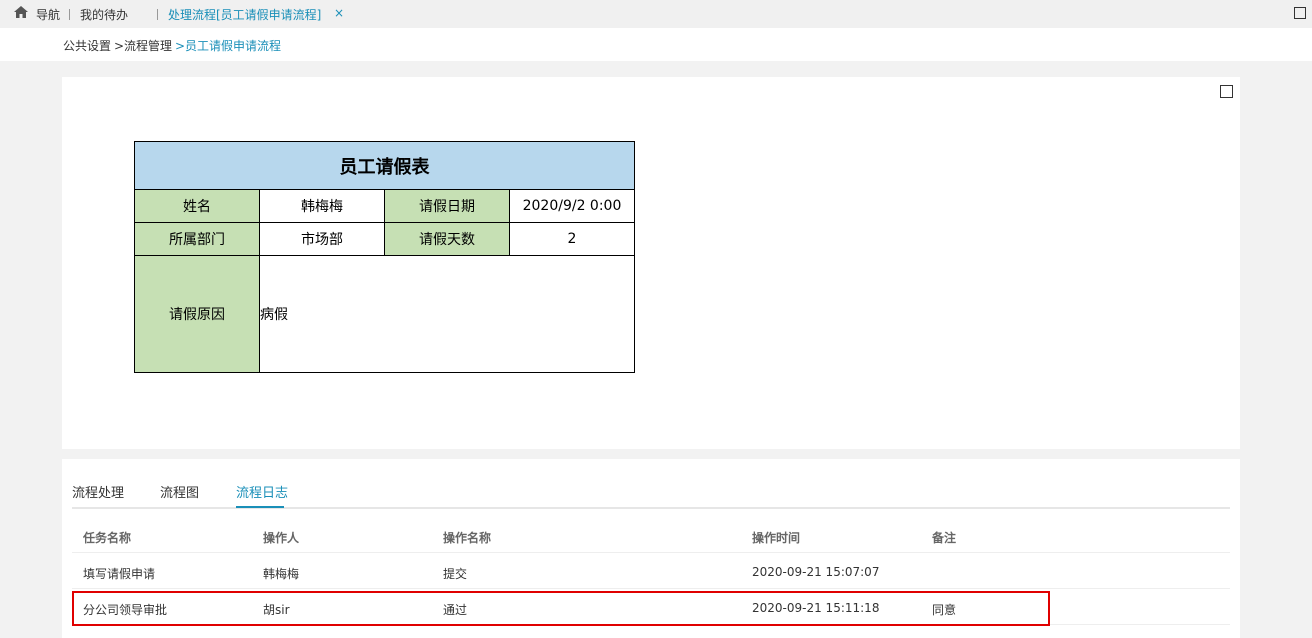  Describe the element at coordinates (339, 13) in the screenshot. I see `close-tab-icon: ×` at that location.